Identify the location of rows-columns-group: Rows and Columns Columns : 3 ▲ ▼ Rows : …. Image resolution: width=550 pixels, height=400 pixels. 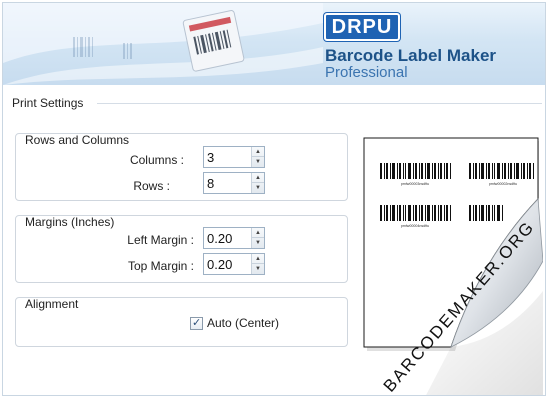
(181, 167).